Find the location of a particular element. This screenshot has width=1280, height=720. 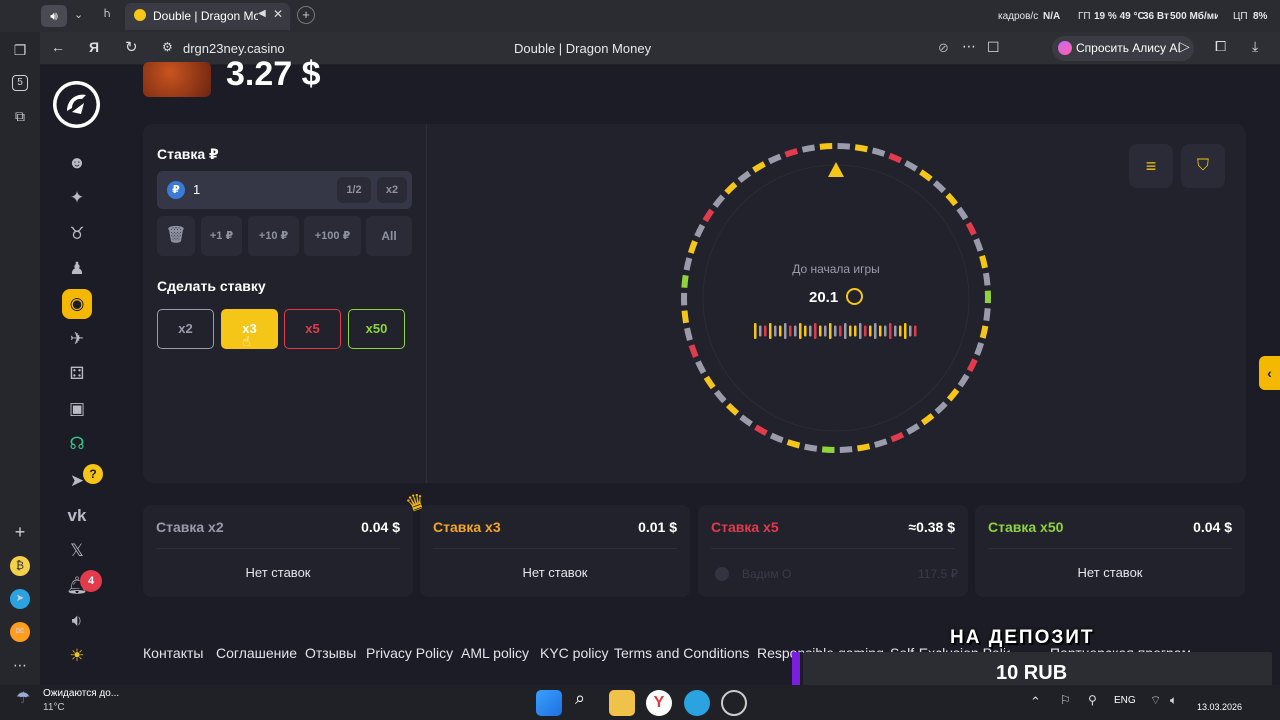

plus-10-button: +10 ₽ is located at coordinates (273, 236).